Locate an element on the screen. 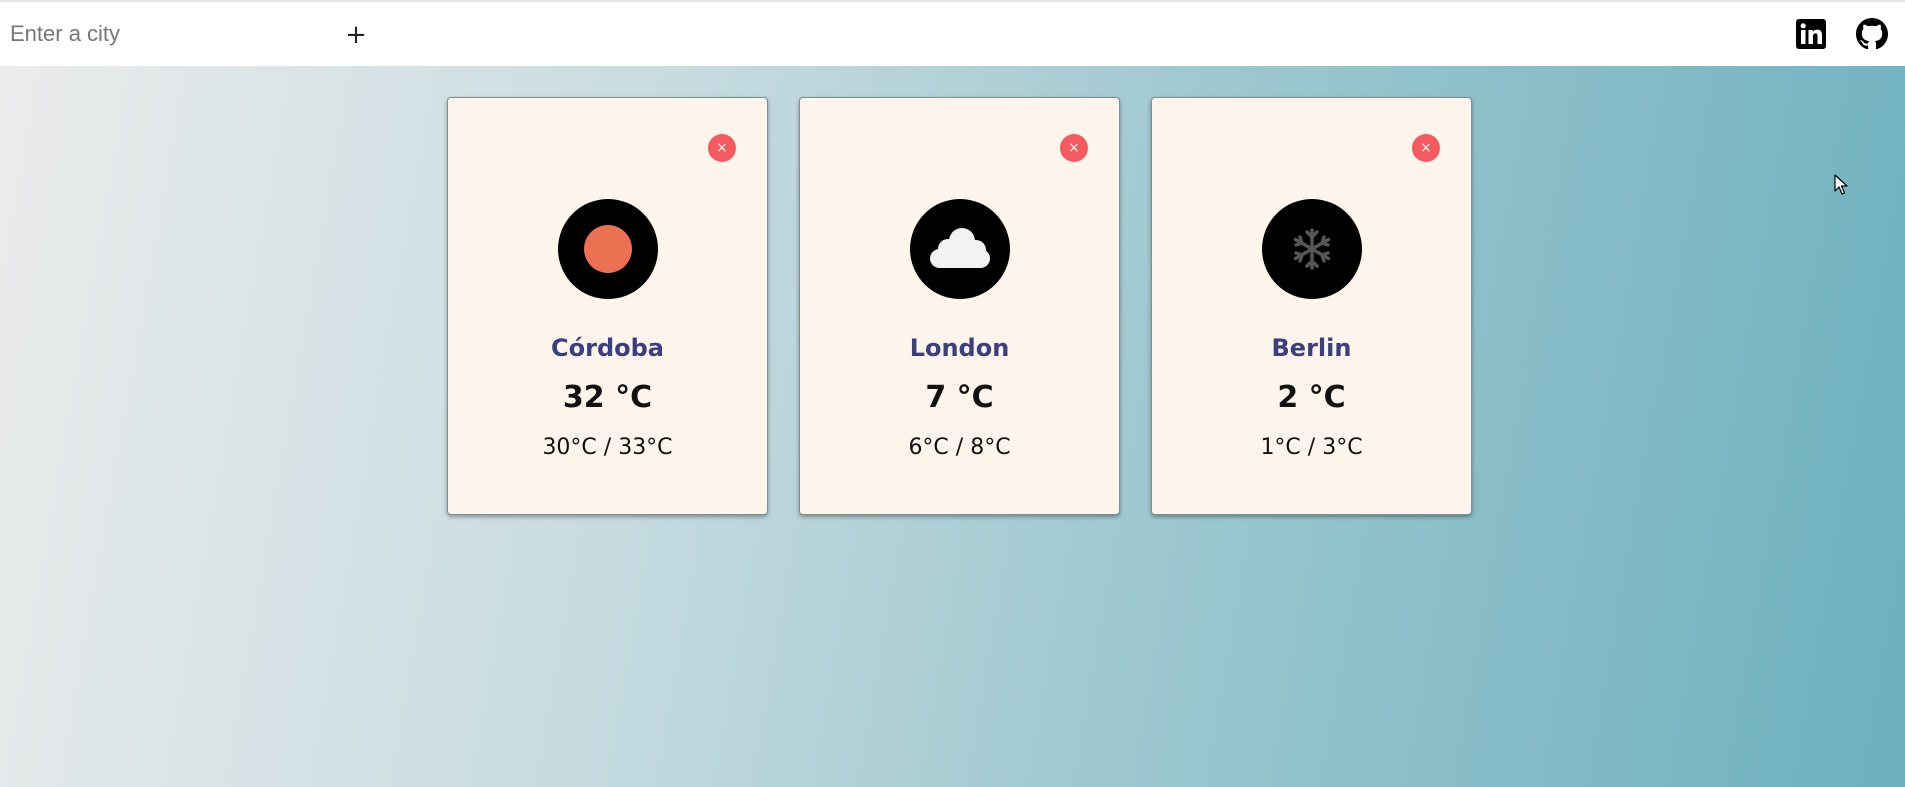  current-temperature: 7 °C is located at coordinates (959, 397).